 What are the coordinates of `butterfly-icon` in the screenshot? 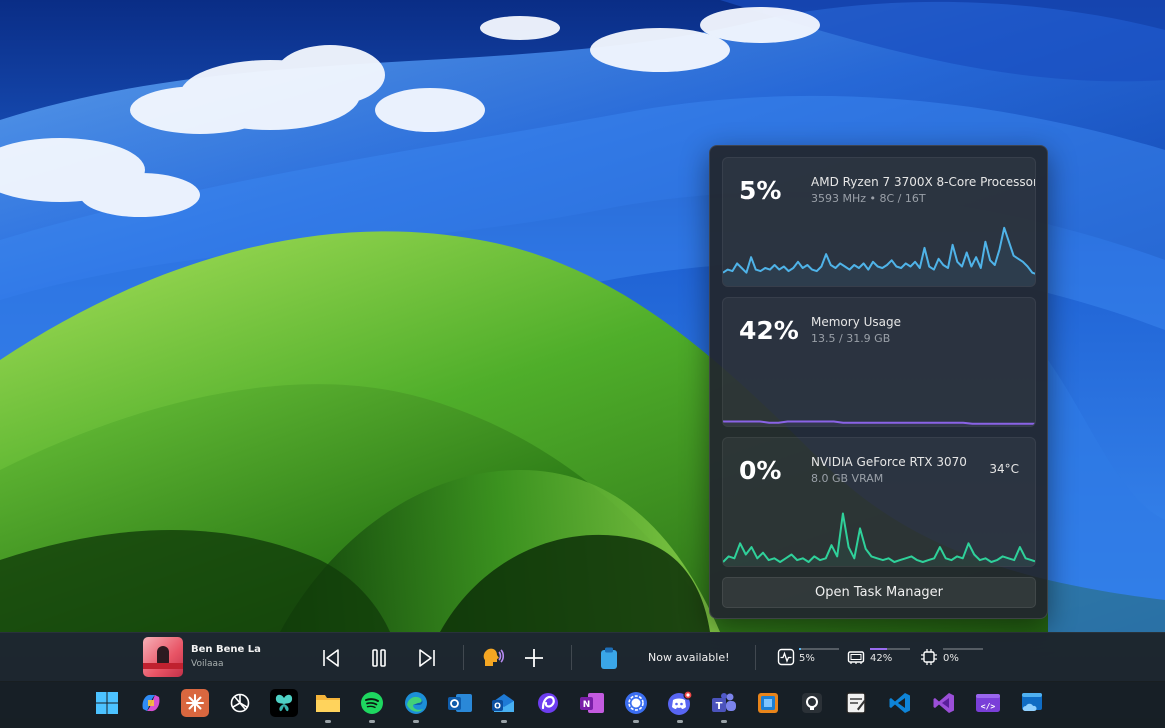 It's located at (284, 703).